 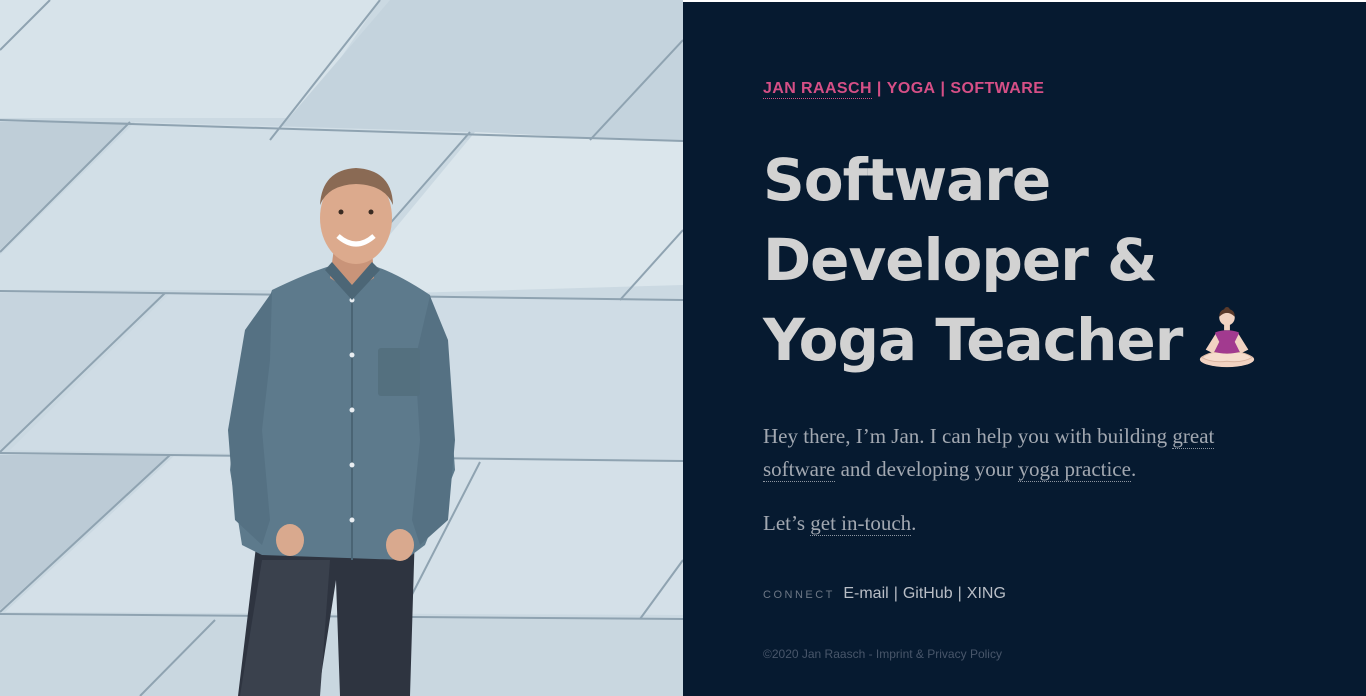 I want to click on privacy-policy-link: Privacy Policy, so click(x=964, y=654).